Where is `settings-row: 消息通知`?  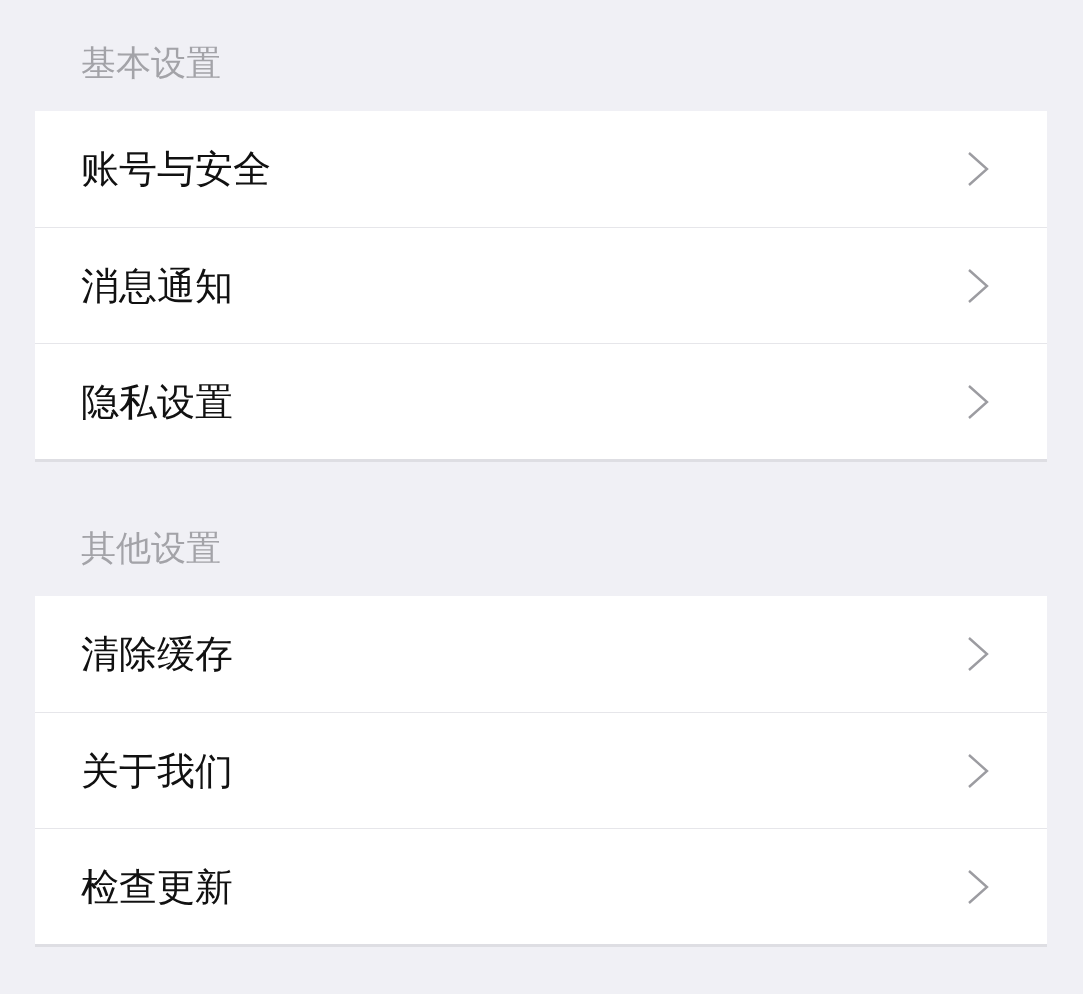 settings-row: 消息通知 is located at coordinates (541, 285).